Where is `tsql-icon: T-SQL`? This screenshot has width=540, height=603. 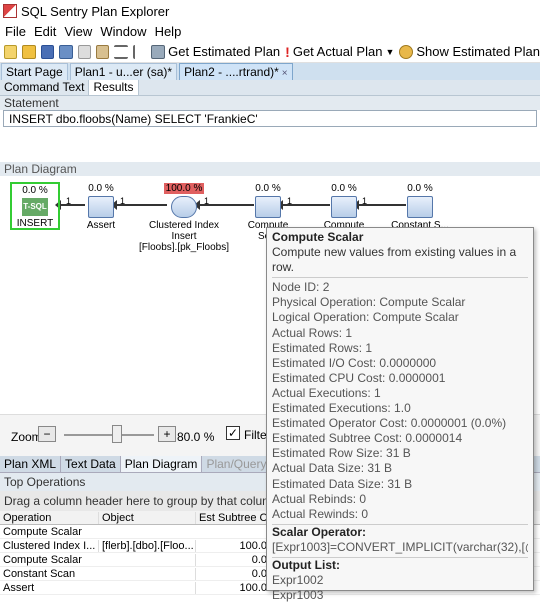
tsql-icon: T-SQL is located at coordinates (35, 207).